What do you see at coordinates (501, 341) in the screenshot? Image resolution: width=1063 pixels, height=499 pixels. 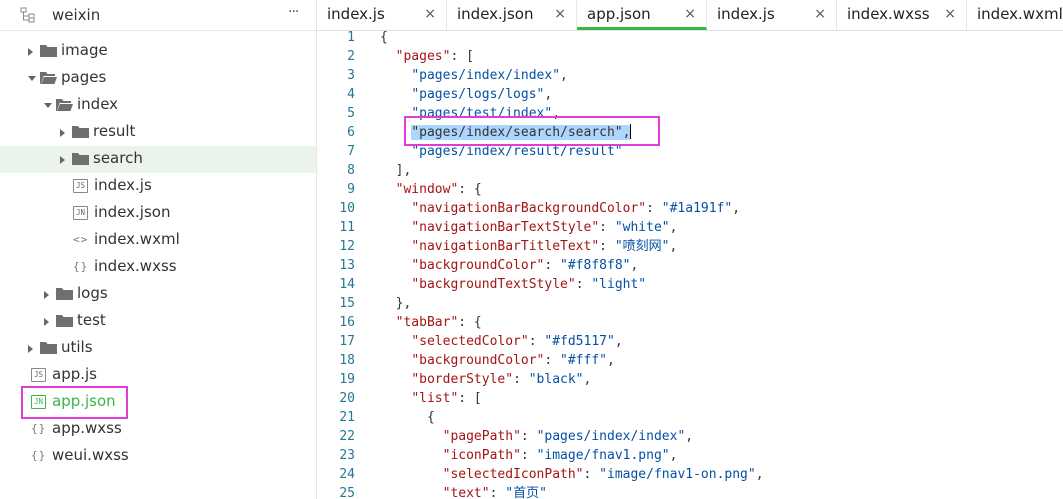 I see `code-text: "selectedColor": "#fd5117",` at bounding box center [501, 341].